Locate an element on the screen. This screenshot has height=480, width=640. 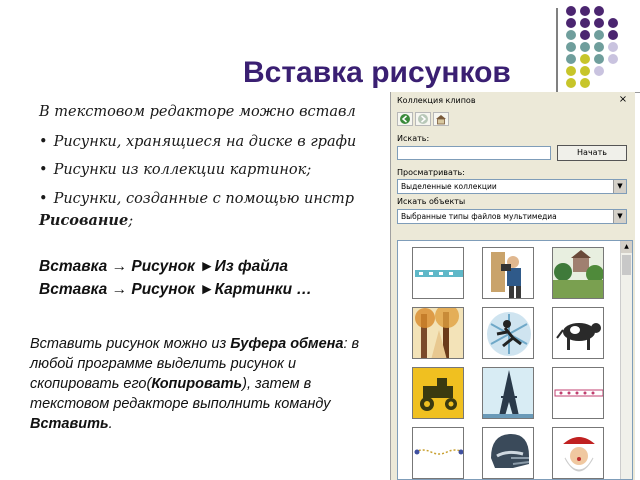
scroll-up-icon: ▲ is located at coordinates (626, 247).